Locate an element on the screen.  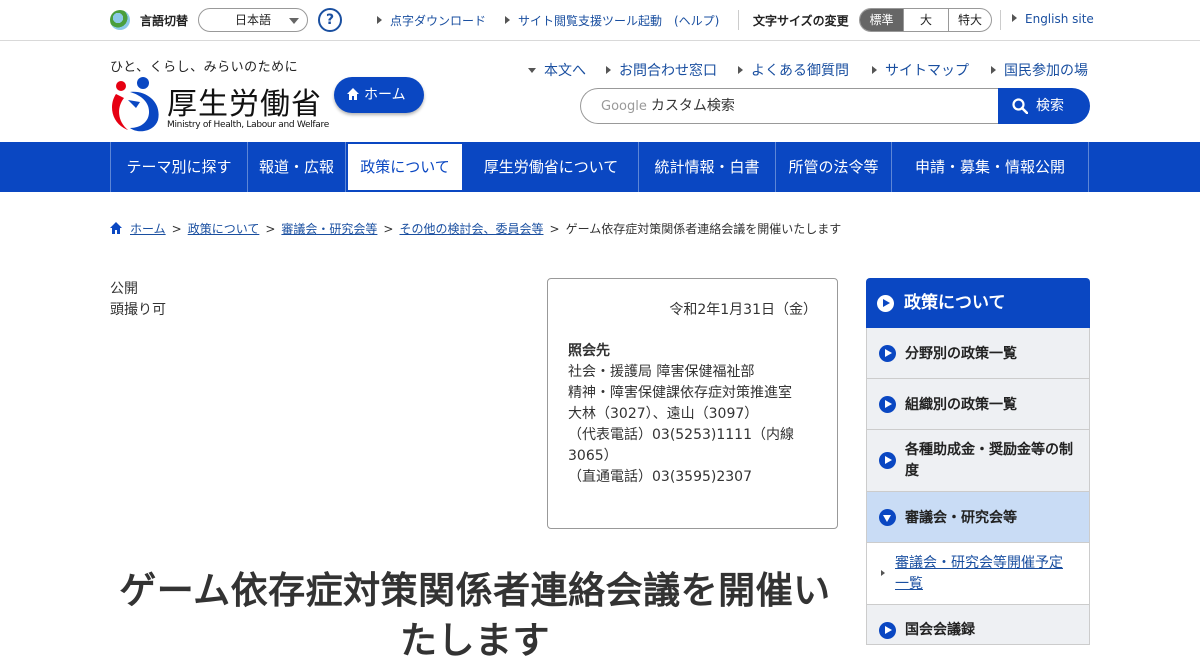
breadcrumb-home: ホーム is located at coordinates (148, 229).